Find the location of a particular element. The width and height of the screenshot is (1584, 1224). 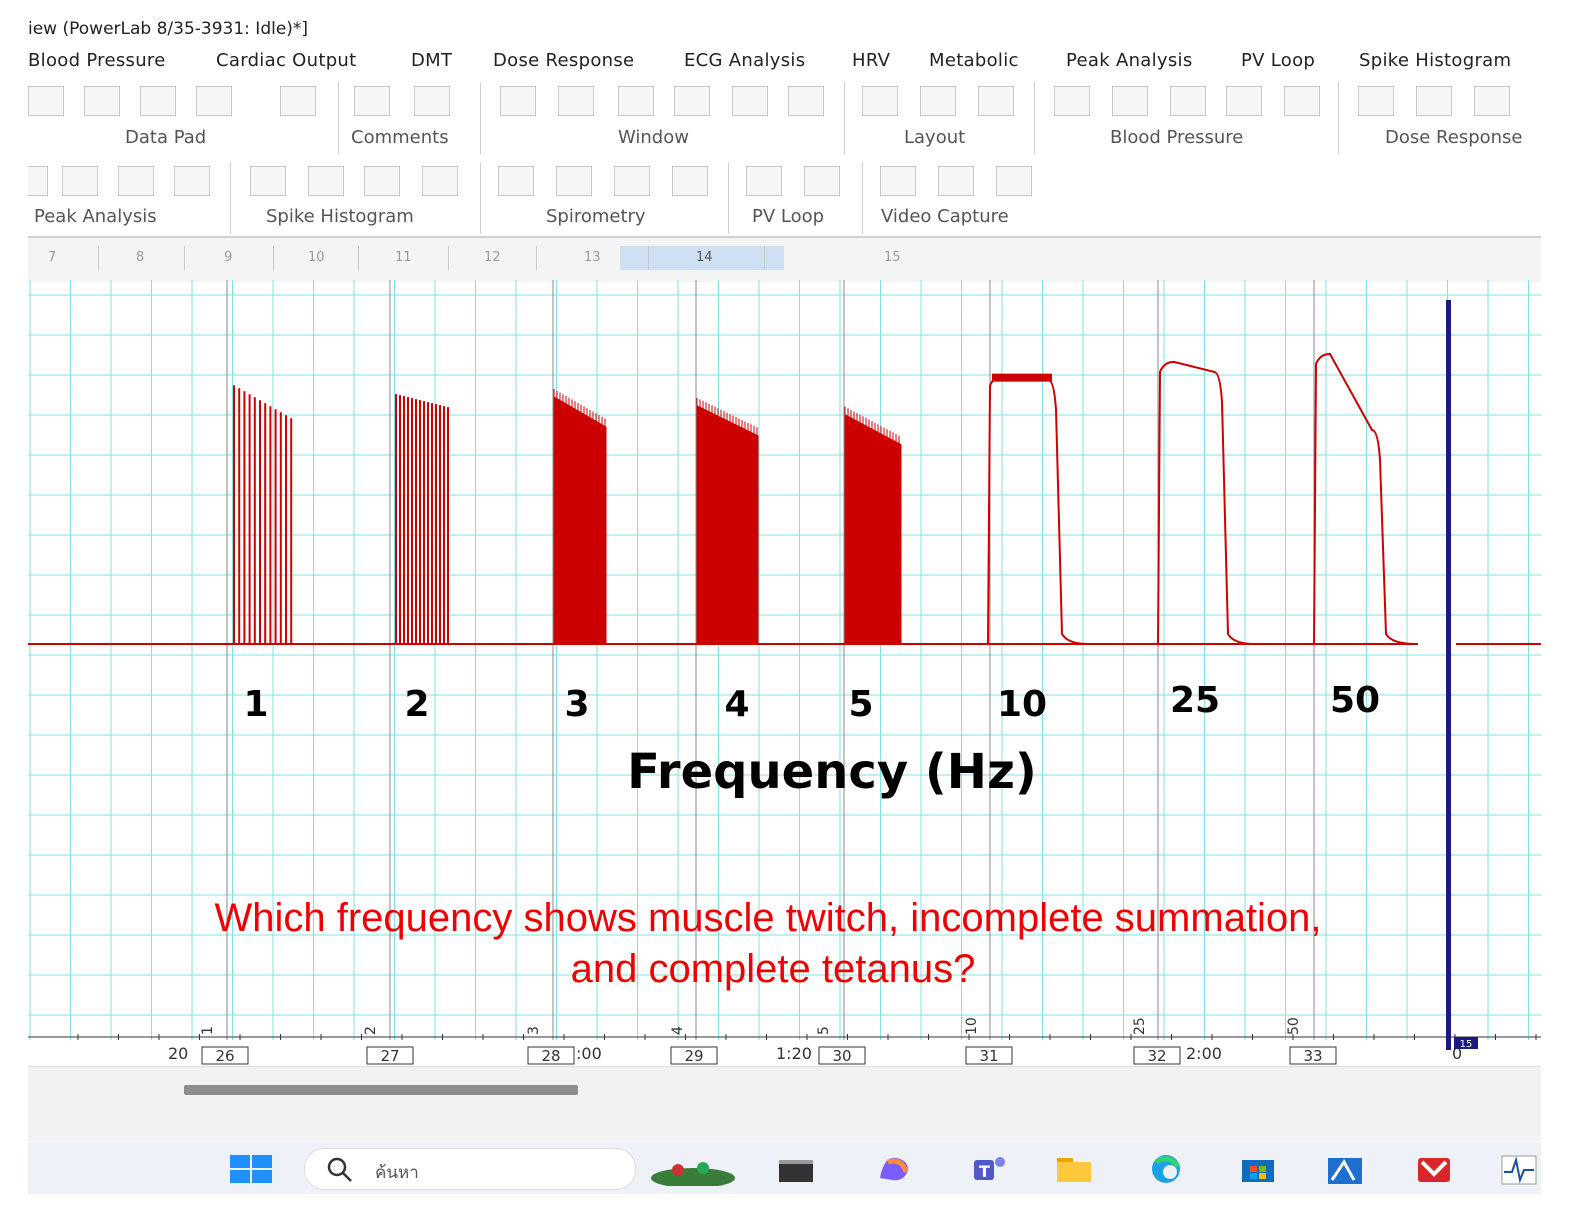

zoom-view-icon is located at coordinates (636, 101).